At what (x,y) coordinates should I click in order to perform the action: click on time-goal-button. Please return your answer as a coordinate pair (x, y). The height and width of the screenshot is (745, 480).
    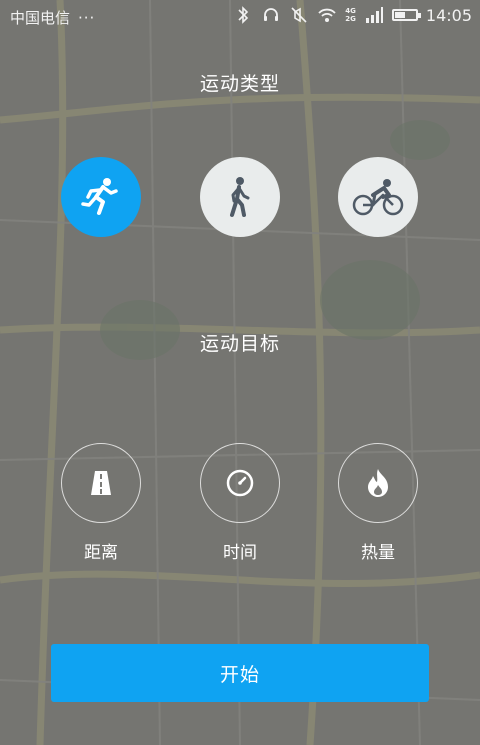
    Looking at the image, I should click on (240, 483).